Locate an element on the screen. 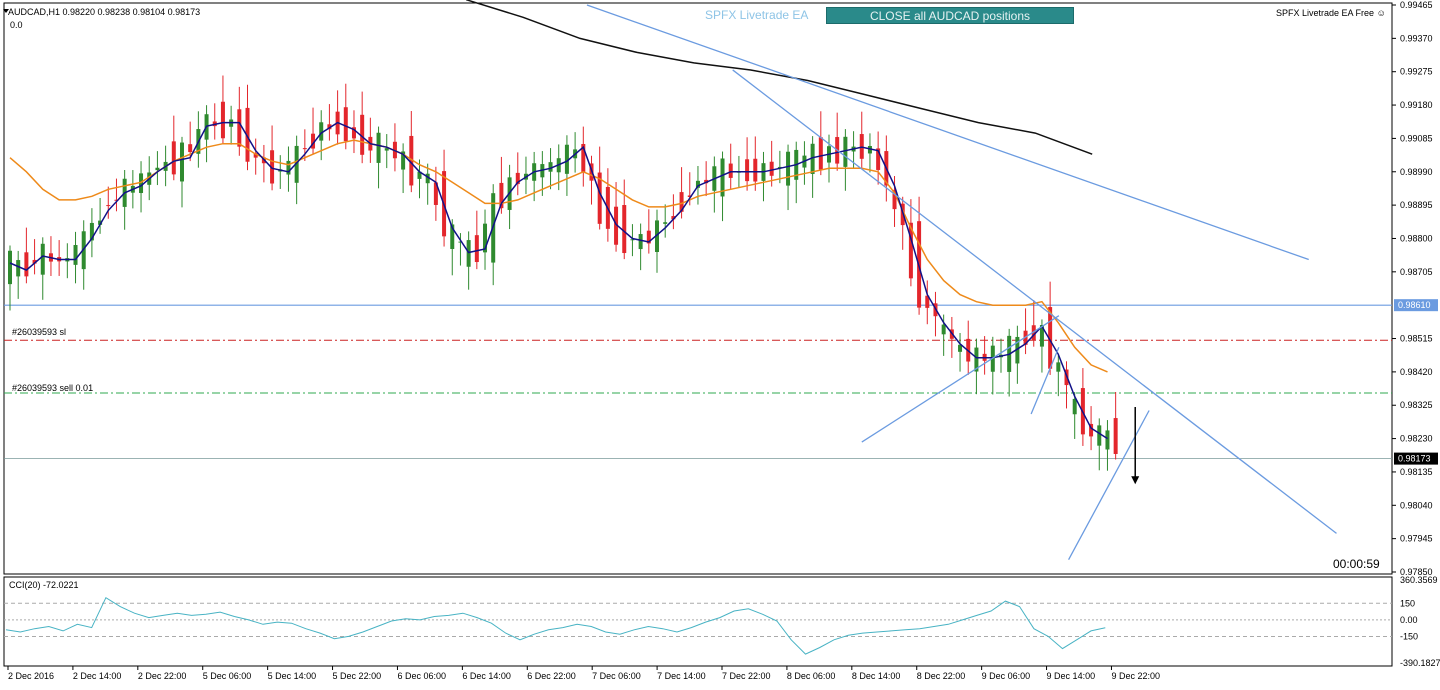  cci-panel-frame is located at coordinates (698, 621).